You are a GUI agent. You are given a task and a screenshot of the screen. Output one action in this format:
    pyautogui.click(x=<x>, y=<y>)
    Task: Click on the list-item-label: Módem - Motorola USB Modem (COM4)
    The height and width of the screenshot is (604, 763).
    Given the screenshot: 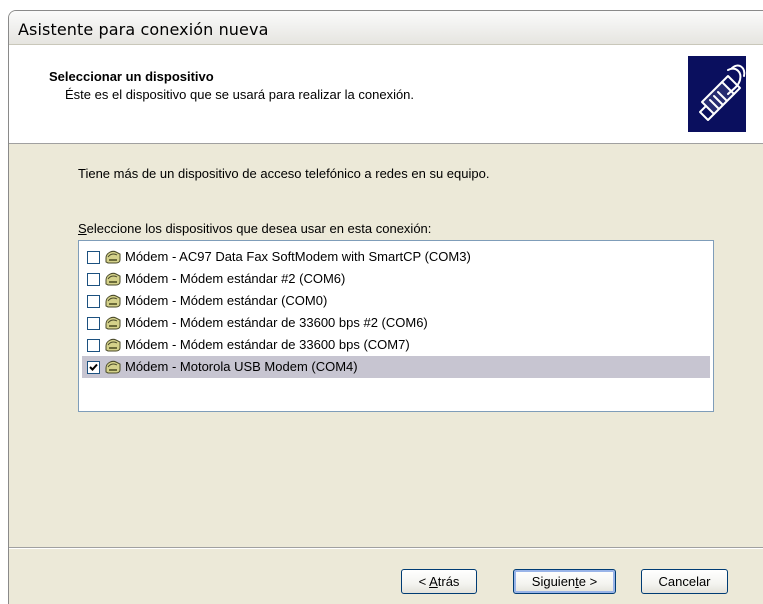 What is the action you would take?
    pyautogui.click(x=241, y=366)
    